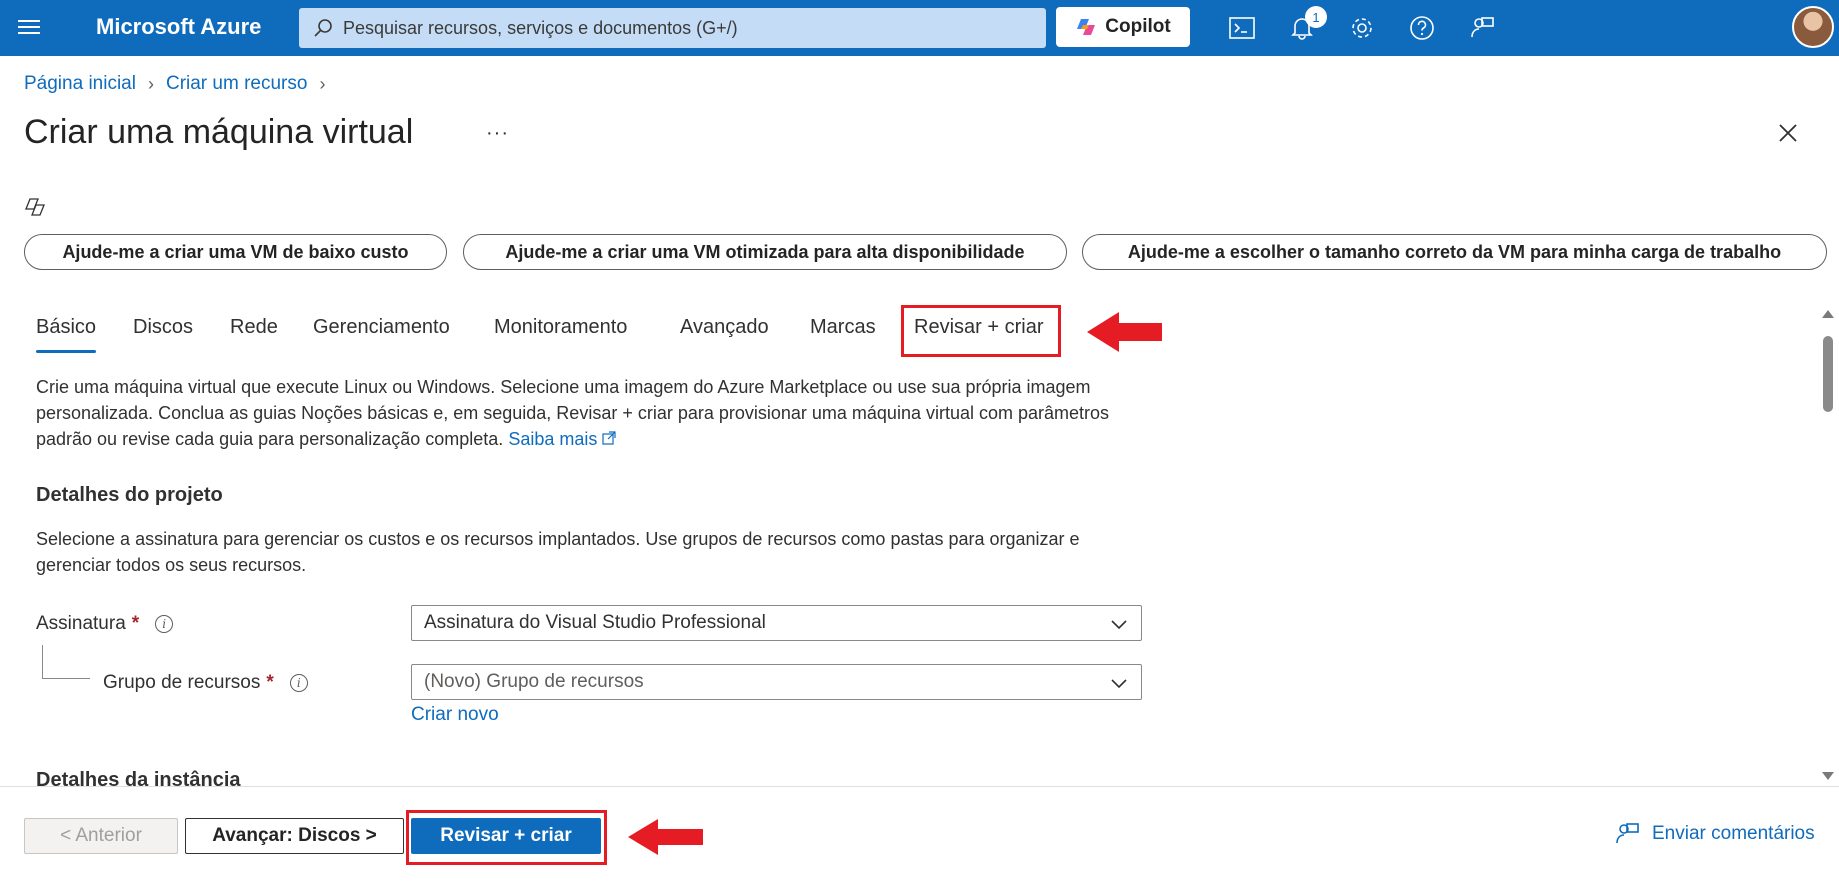  What do you see at coordinates (1733, 833) in the screenshot?
I see `send-feedback-label: Enviar comentários` at bounding box center [1733, 833].